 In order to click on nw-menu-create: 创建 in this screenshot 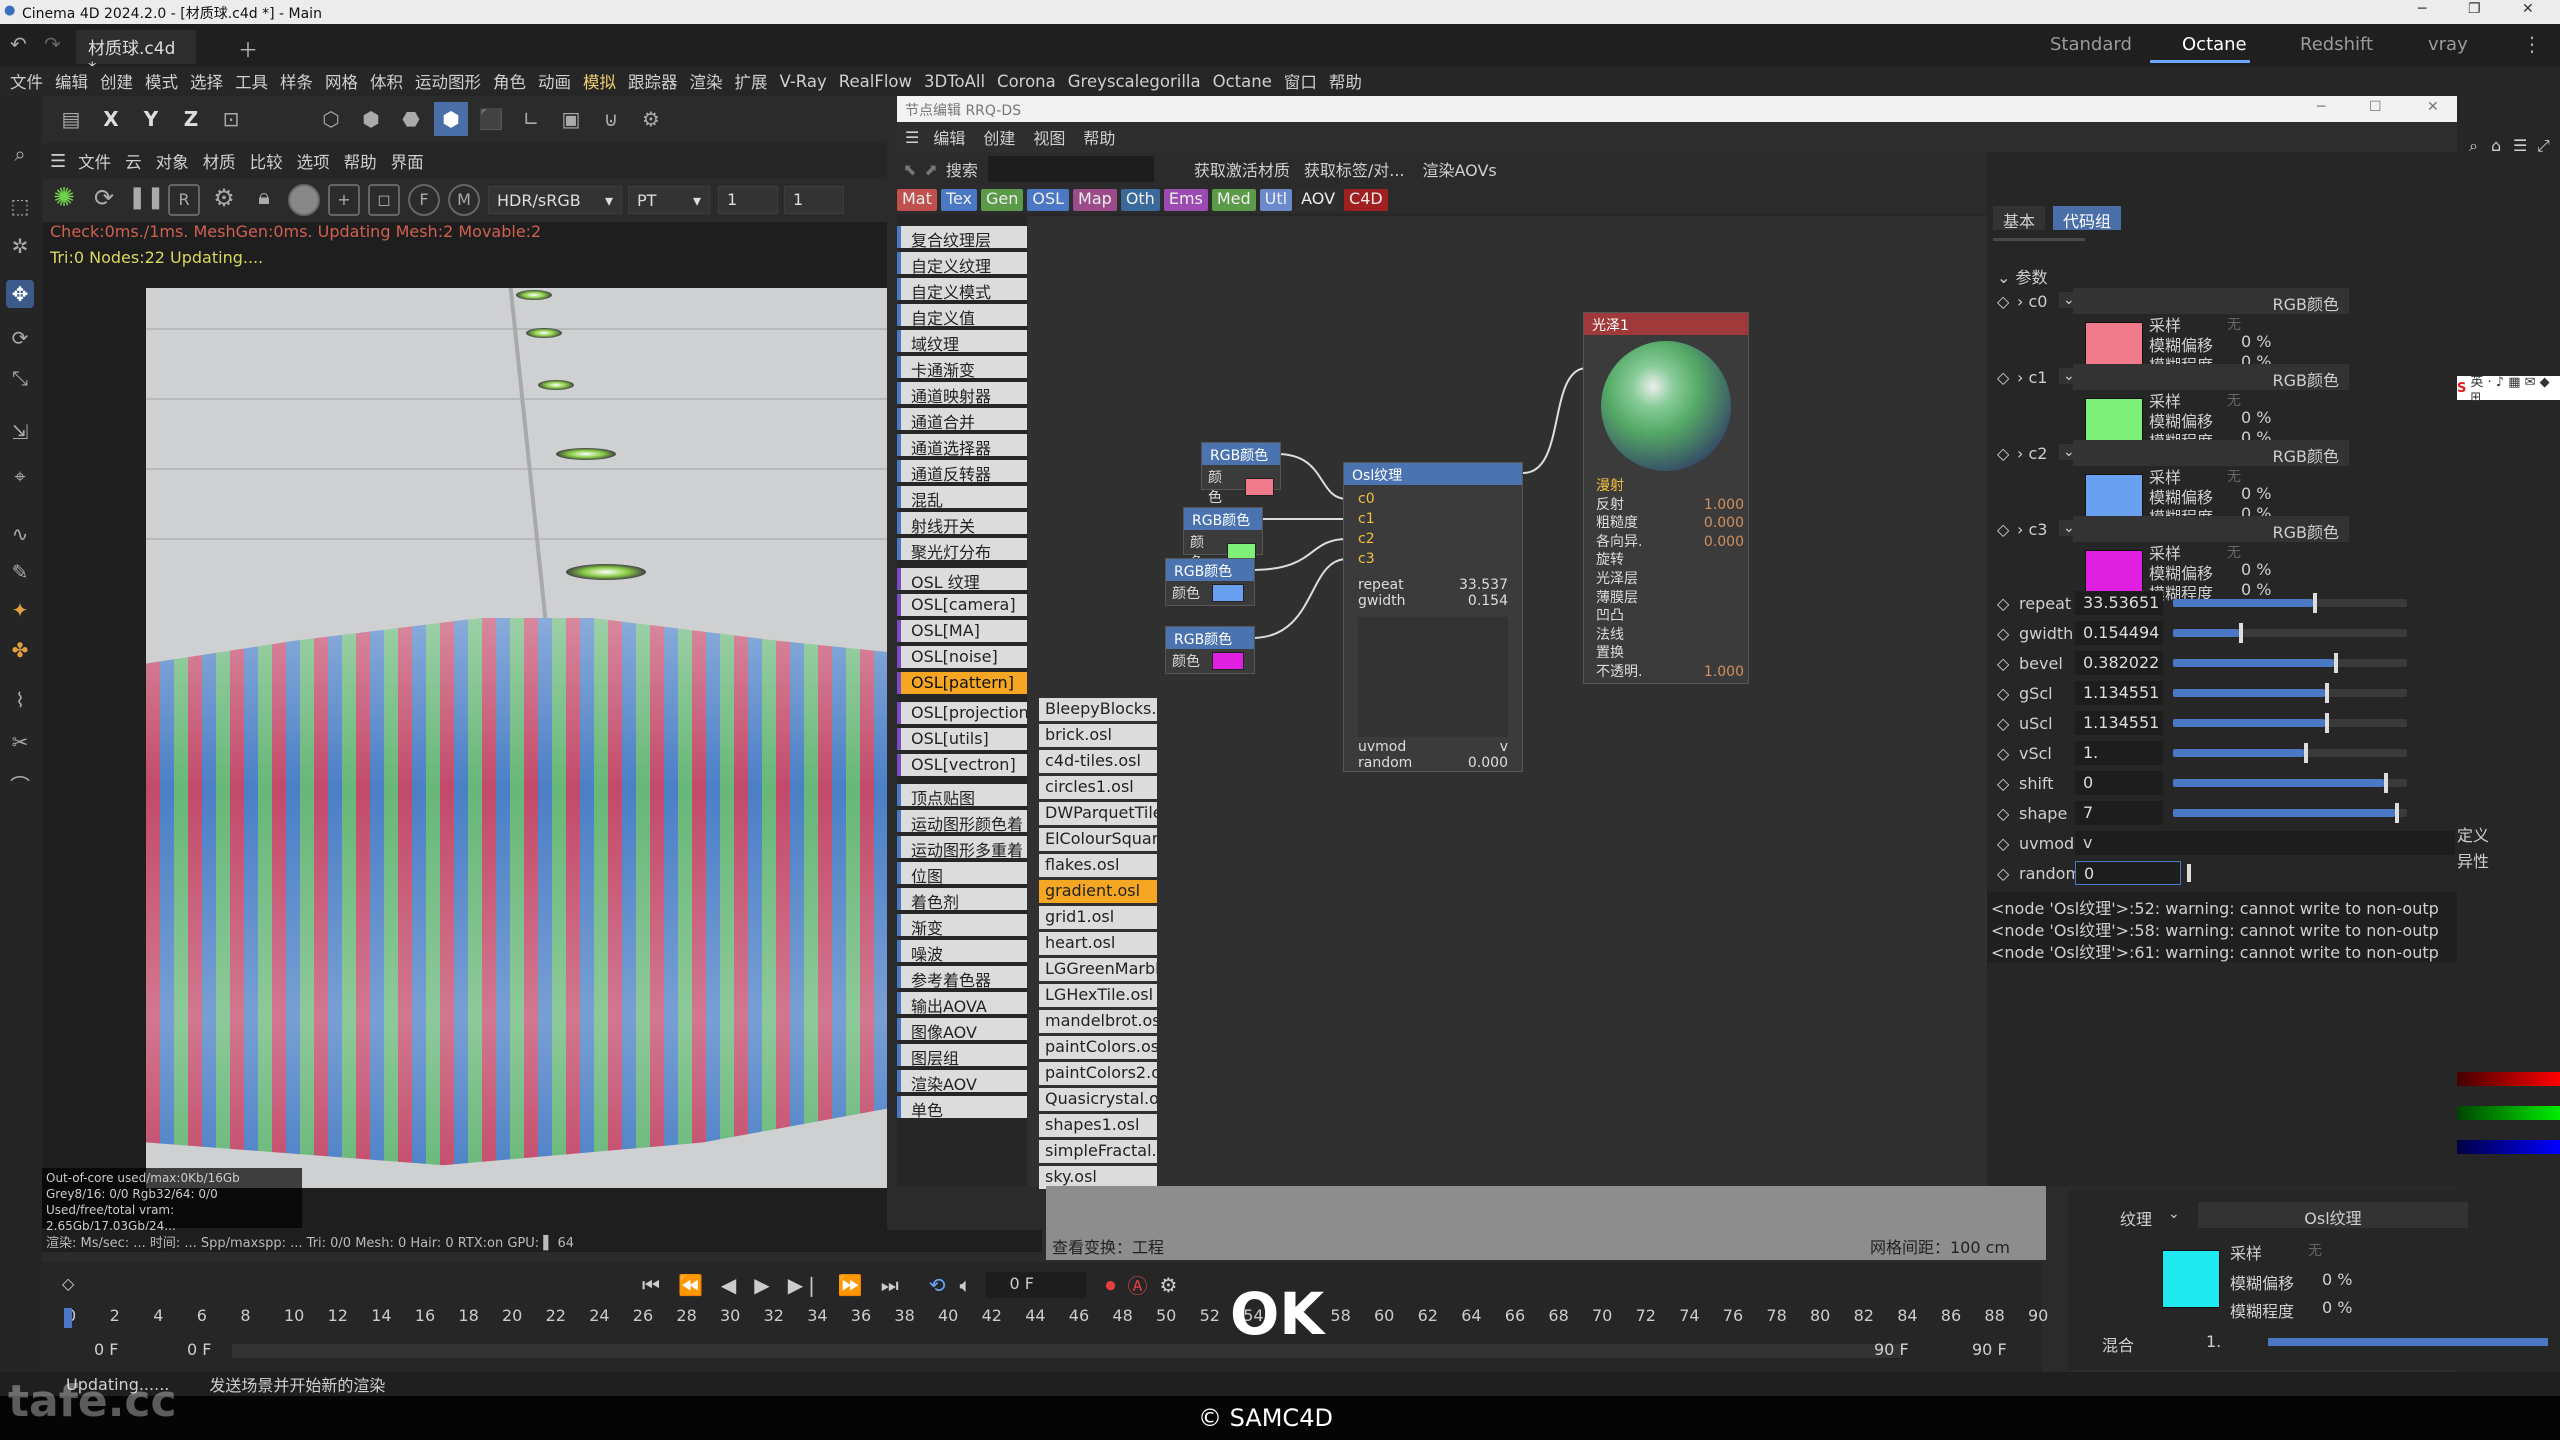, I will do `click(999, 137)`.